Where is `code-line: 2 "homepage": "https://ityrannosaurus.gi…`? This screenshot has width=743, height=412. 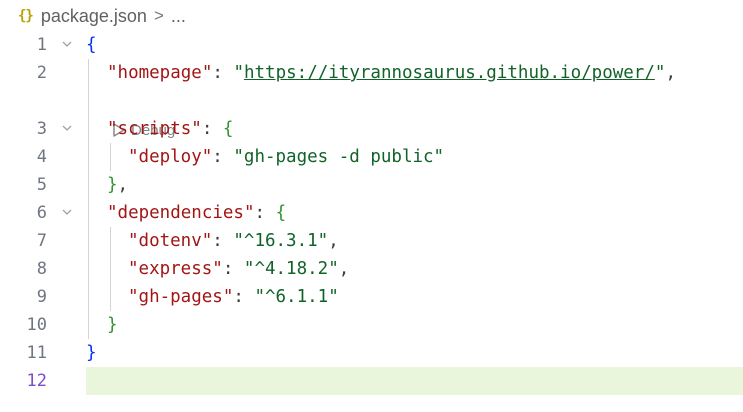 code-line: 2 "homepage": "https://ityrannosaurus.gi… is located at coordinates (371, 73).